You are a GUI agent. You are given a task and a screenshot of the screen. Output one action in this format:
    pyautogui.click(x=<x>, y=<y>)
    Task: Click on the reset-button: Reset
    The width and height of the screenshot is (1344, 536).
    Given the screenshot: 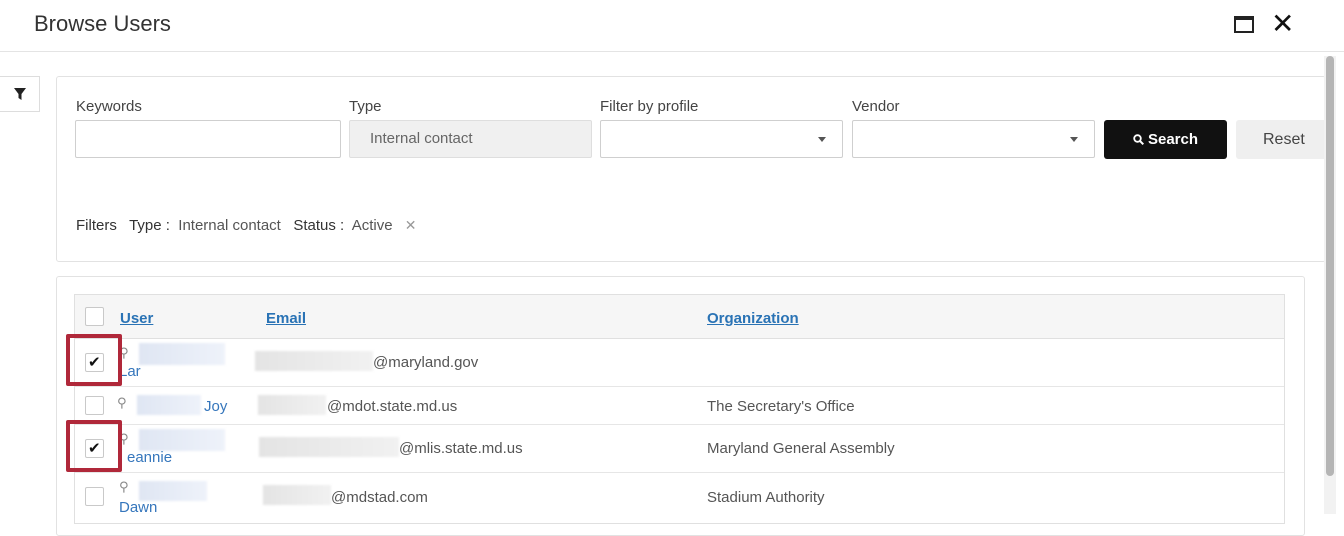 What is the action you would take?
    pyautogui.click(x=1282, y=139)
    